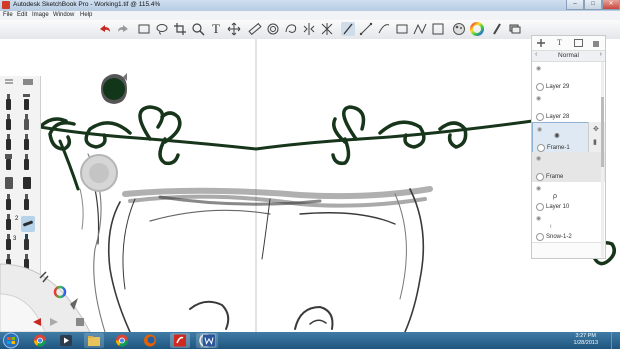 The width and height of the screenshot is (620, 350). What do you see at coordinates (8, 122) in the screenshot?
I see `brush-ballpoint` at bounding box center [8, 122].